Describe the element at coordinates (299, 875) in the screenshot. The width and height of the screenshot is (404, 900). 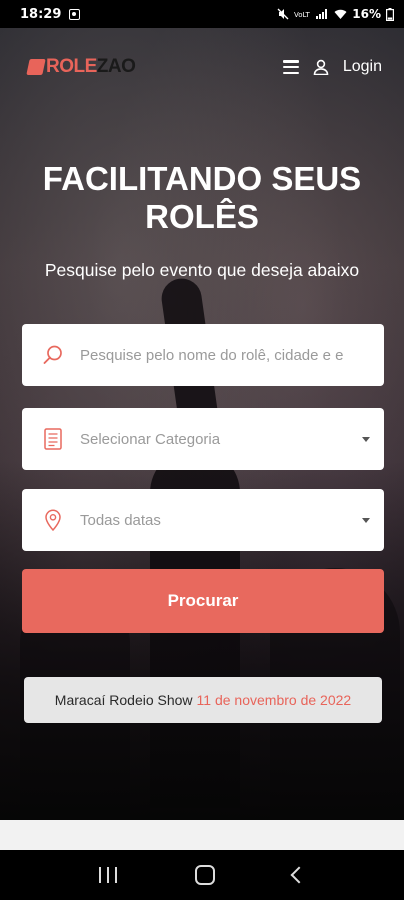
I see `back-icon` at that location.